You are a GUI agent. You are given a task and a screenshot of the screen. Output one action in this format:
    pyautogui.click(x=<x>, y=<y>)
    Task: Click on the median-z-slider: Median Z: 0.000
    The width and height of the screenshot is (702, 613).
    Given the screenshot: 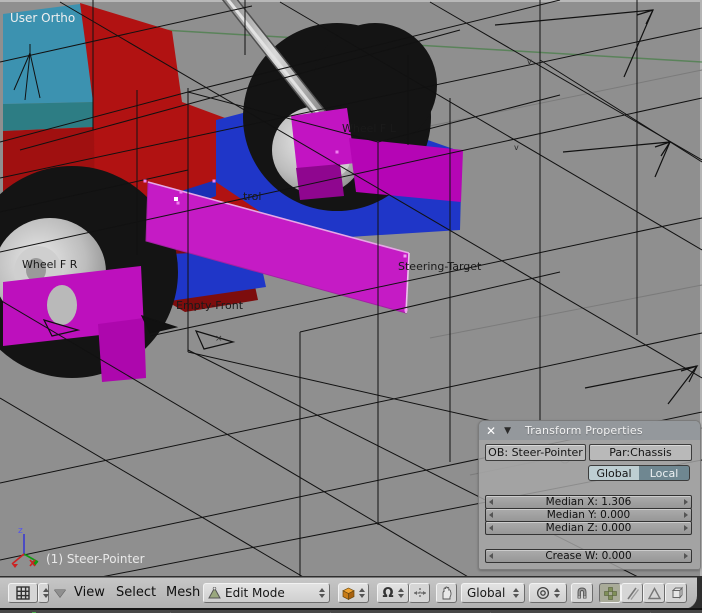 What is the action you would take?
    pyautogui.click(x=588, y=528)
    